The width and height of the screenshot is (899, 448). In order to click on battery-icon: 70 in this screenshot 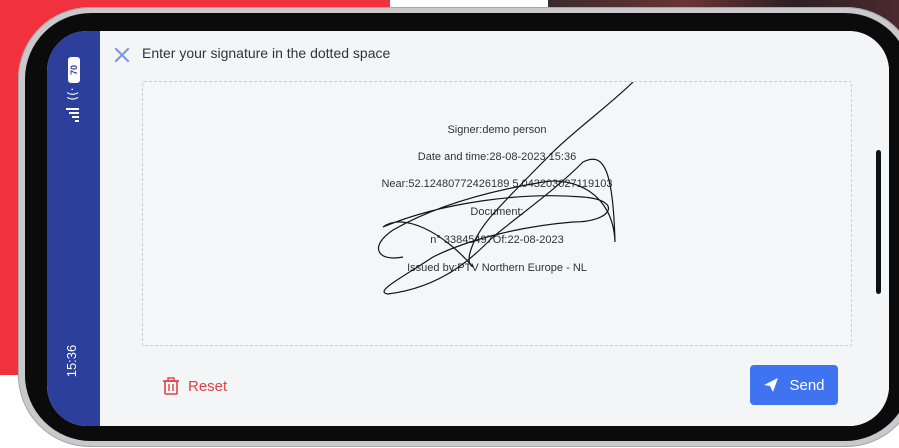, I will do `click(74, 70)`.